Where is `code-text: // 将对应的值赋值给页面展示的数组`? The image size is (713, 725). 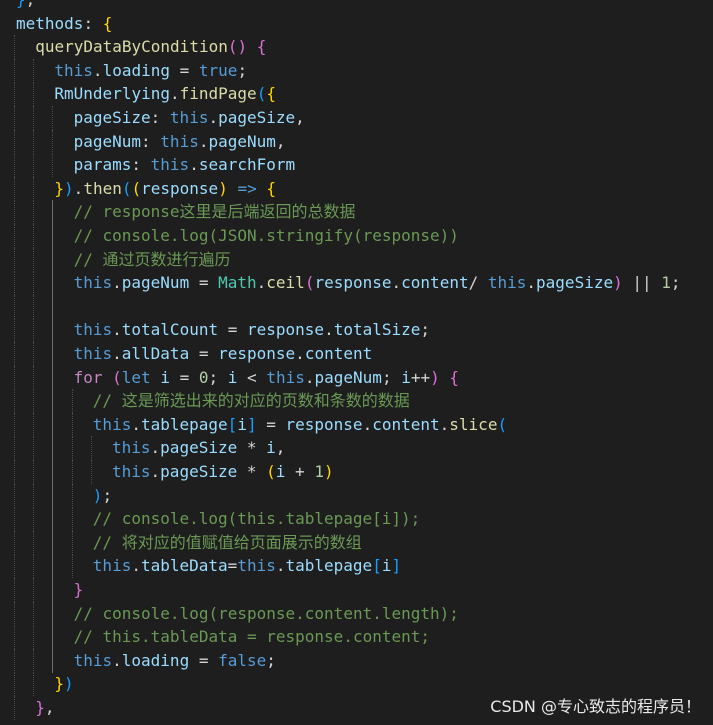 code-text: // 将对应的值赋值给页面展示的数组 is located at coordinates (227, 543).